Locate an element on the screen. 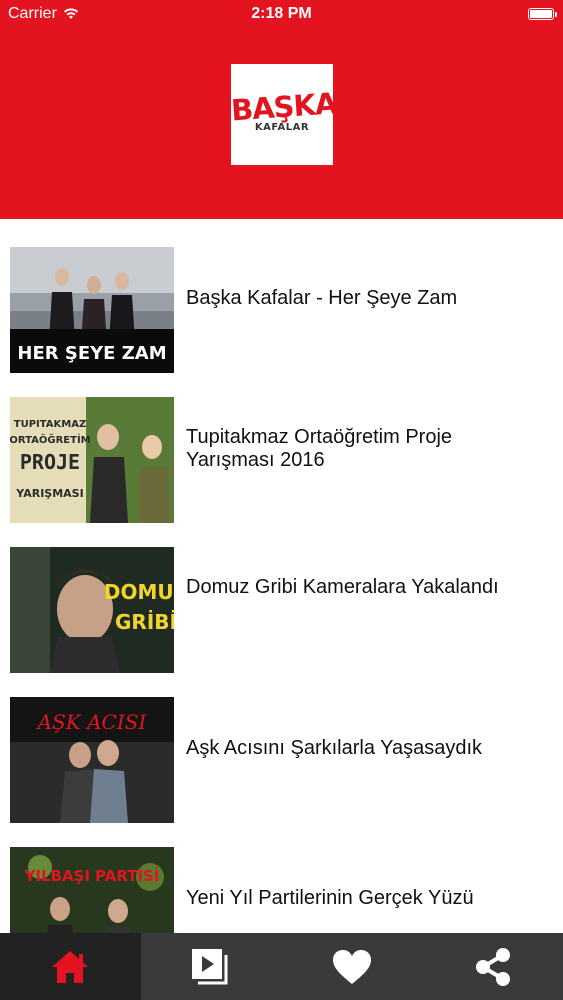  video-title: Başka Kafalar - Her Şeye Zam is located at coordinates (364, 298).